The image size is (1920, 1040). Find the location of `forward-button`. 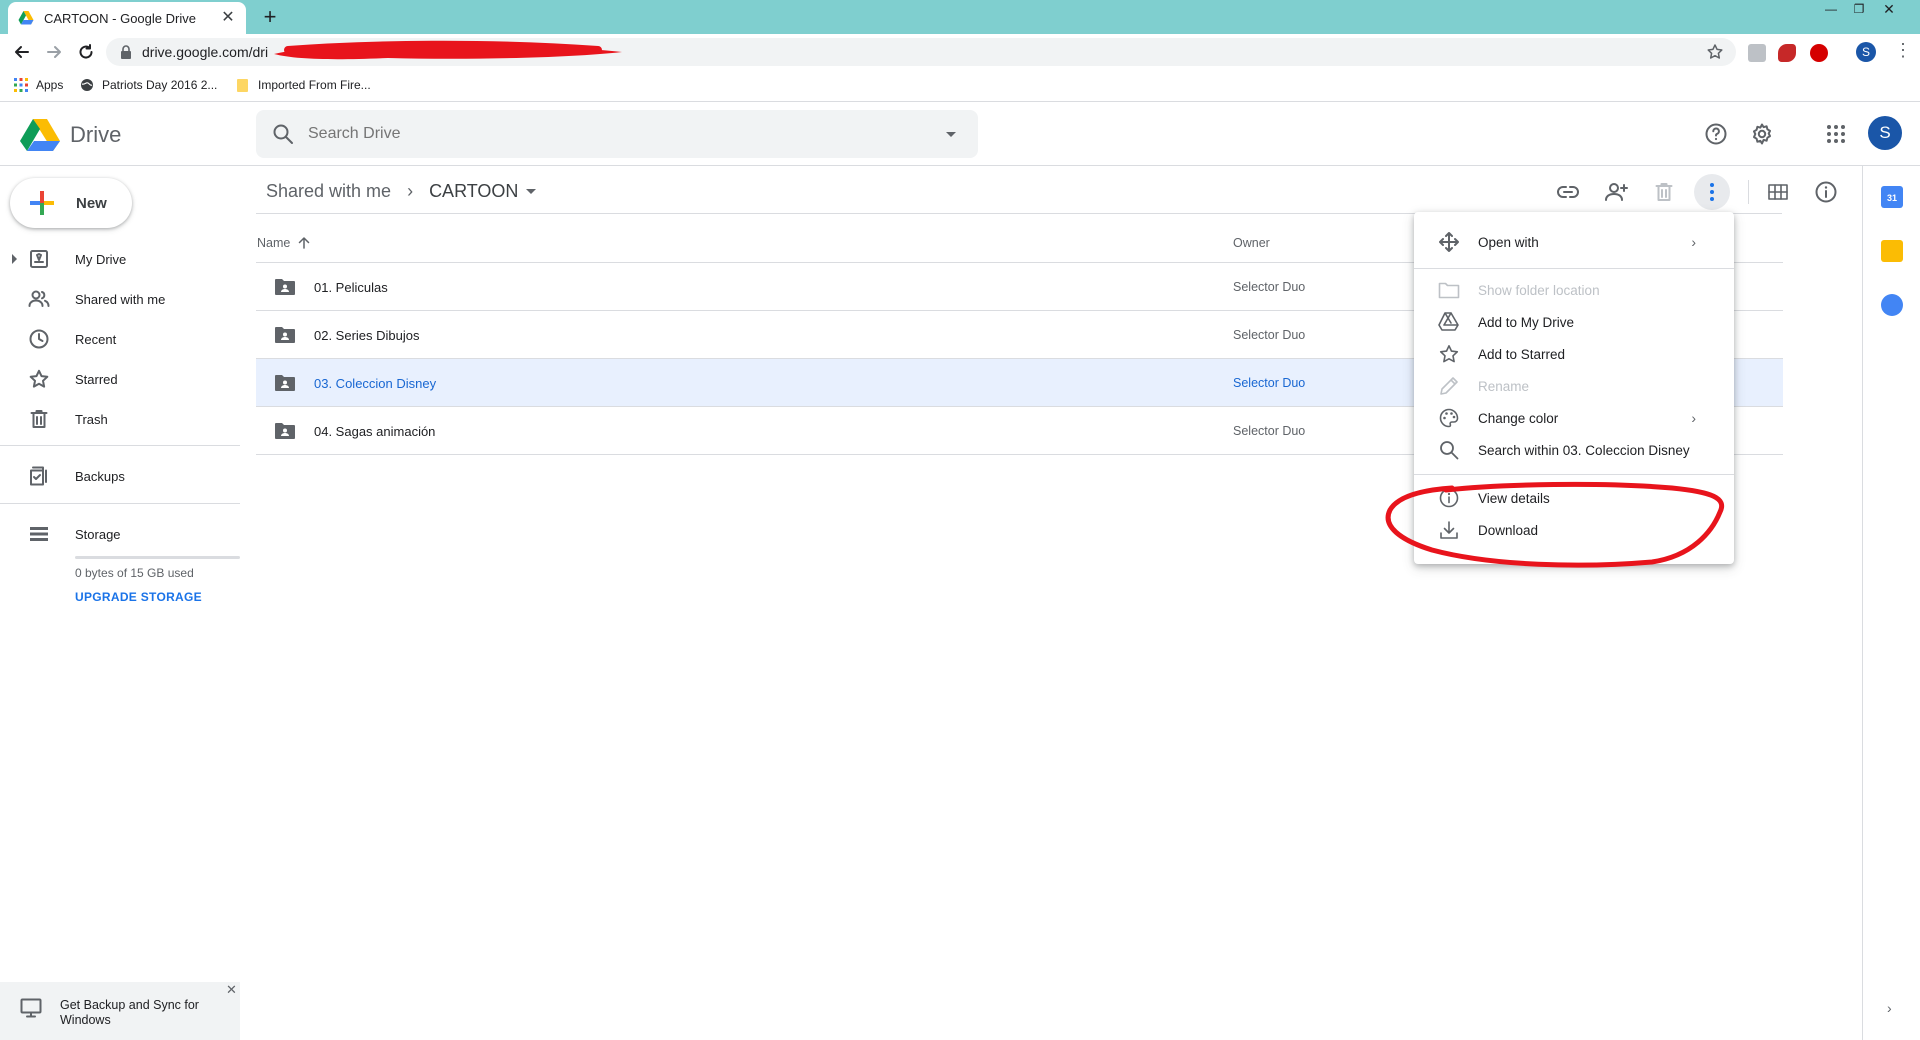

forward-button is located at coordinates (54, 52).